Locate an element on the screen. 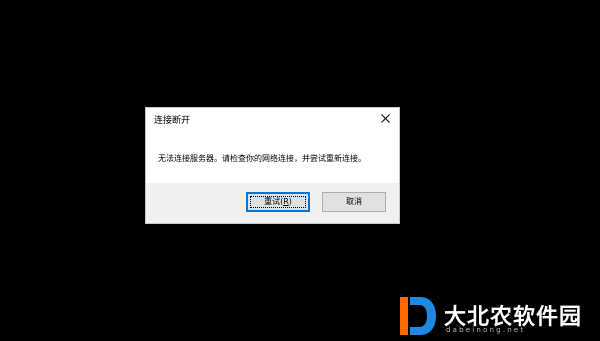 Image resolution: width=600 pixels, height=341 pixels. close-icon is located at coordinates (385, 118).